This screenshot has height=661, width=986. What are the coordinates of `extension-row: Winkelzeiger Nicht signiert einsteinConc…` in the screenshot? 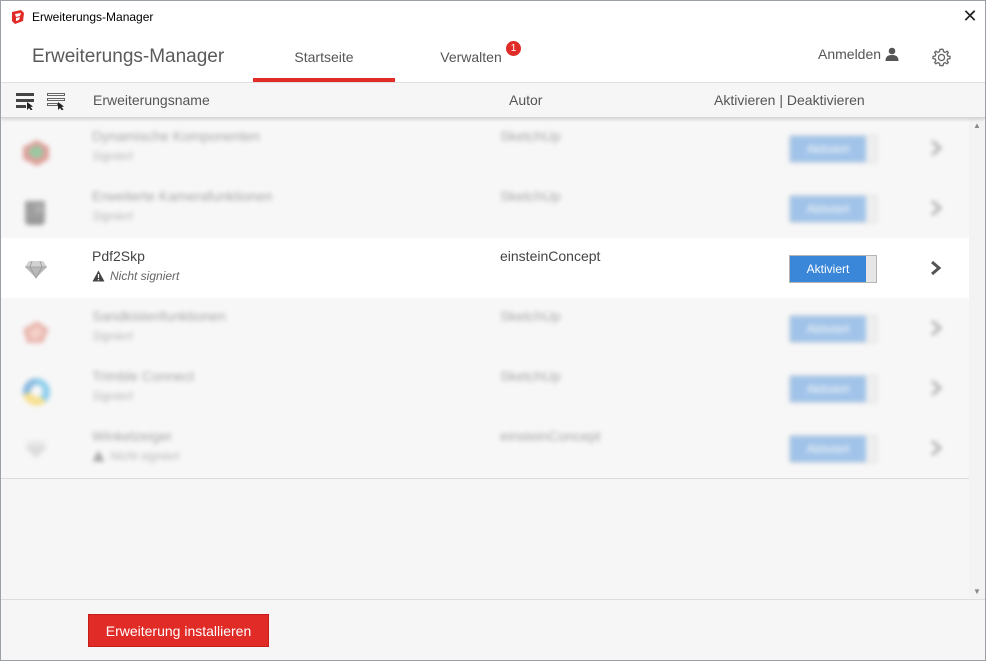 It's located at (485, 448).